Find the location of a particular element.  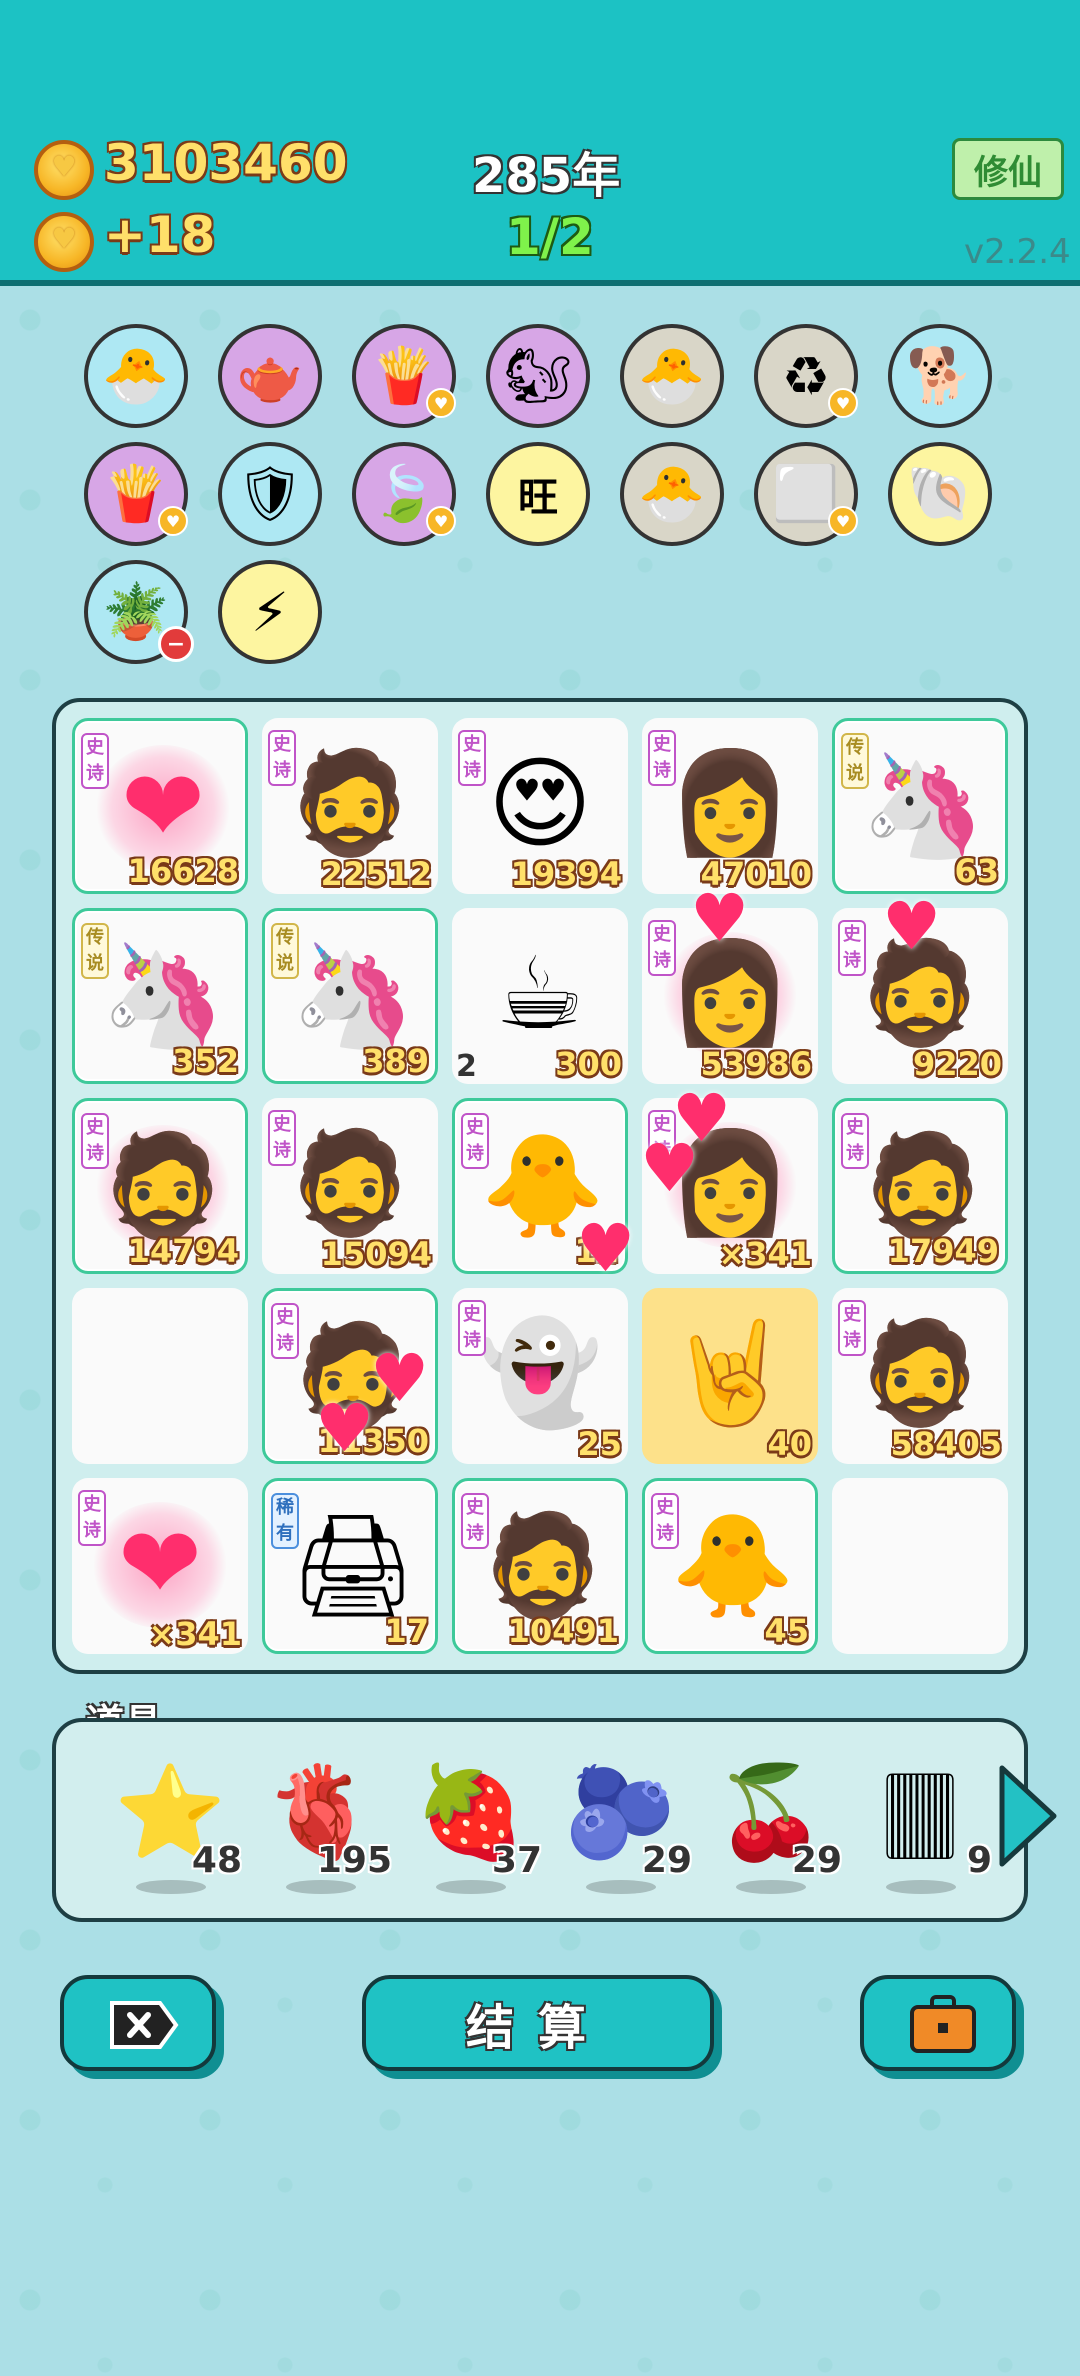

cell-count: 389 is located at coordinates (395, 1061).